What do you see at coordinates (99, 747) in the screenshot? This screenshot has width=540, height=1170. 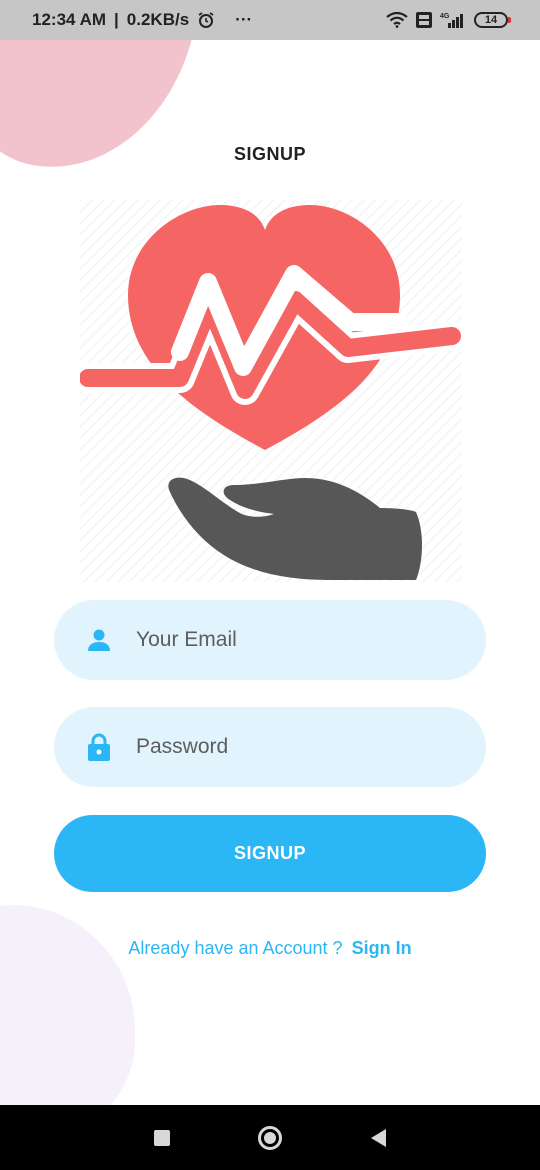 I see `lock-icon` at bounding box center [99, 747].